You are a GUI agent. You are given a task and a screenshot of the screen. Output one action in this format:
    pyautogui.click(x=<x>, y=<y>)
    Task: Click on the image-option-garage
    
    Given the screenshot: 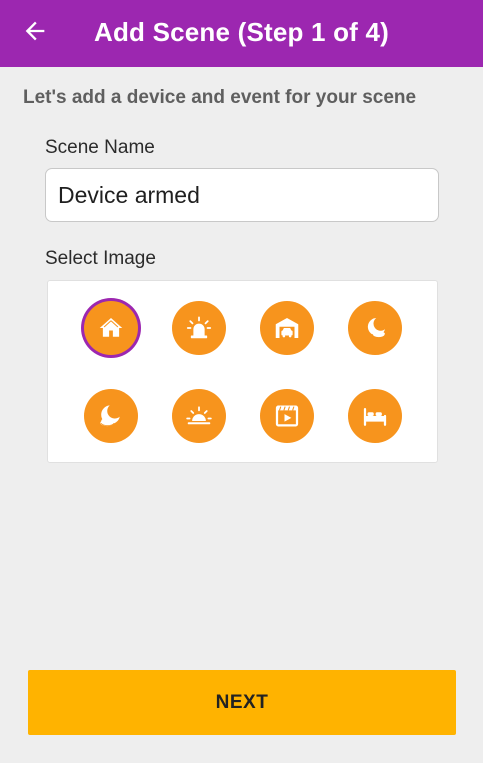 What is the action you would take?
    pyautogui.click(x=287, y=328)
    